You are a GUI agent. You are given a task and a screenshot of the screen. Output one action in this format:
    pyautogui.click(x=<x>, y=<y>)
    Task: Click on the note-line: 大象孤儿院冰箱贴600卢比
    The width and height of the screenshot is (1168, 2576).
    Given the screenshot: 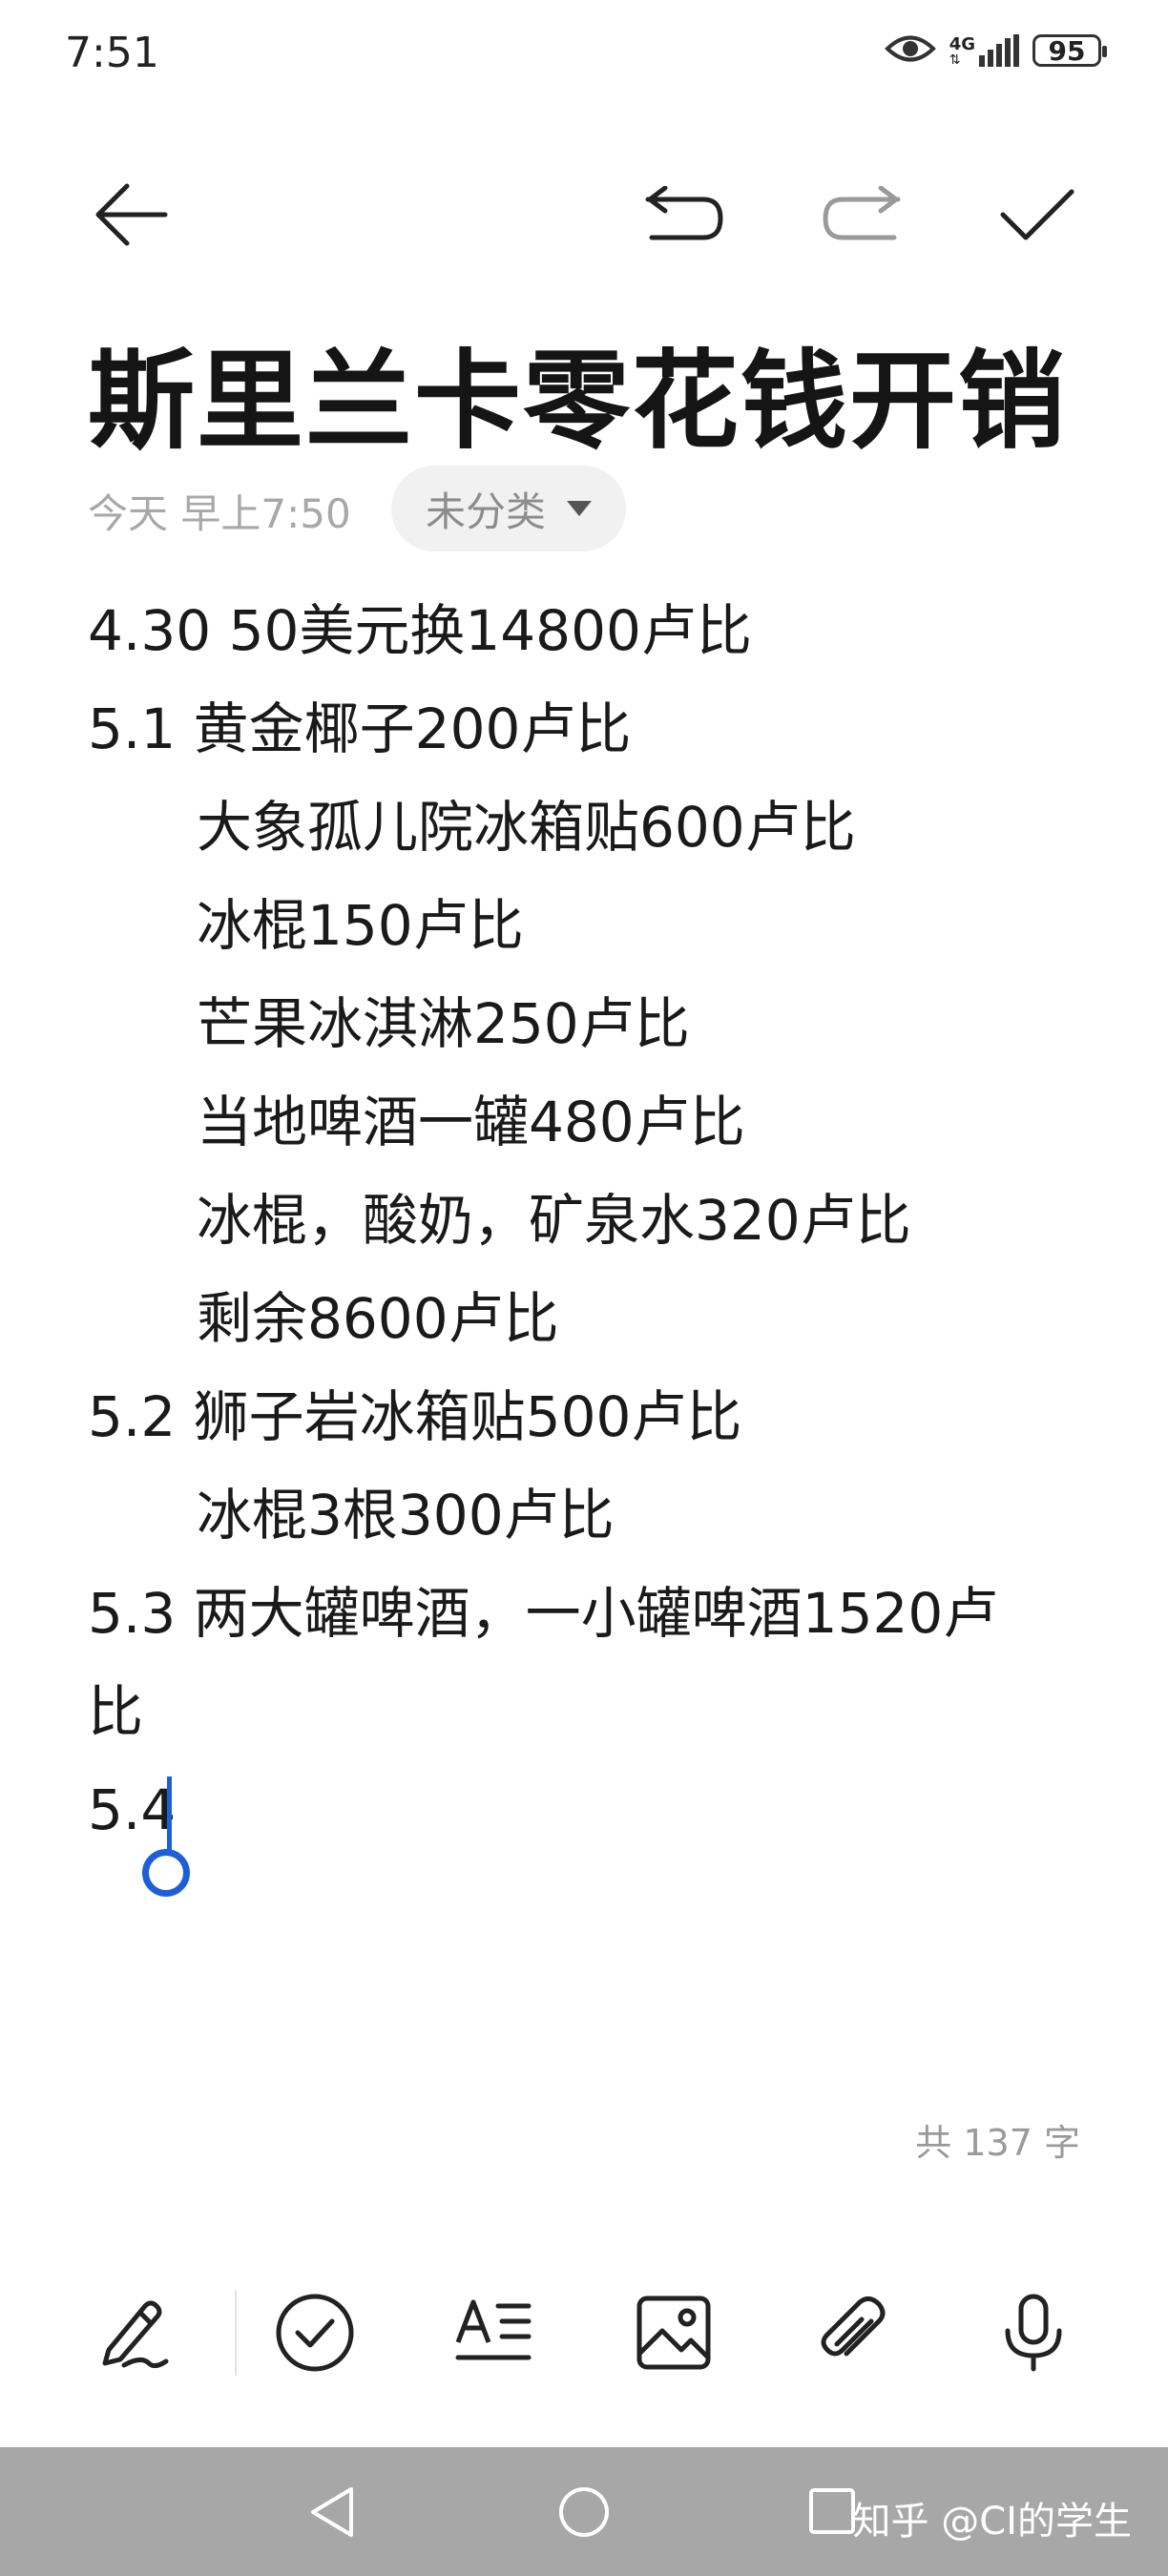 What is the action you would take?
    pyautogui.click(x=526, y=827)
    